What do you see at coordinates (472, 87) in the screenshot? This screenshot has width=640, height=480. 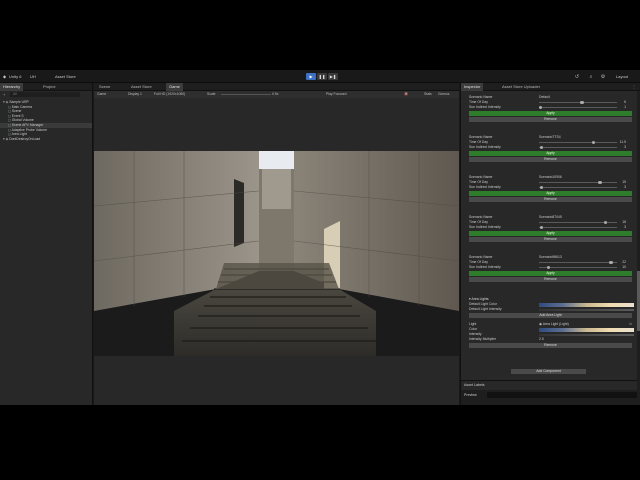 I see `tab-inspector: Inspector` at bounding box center [472, 87].